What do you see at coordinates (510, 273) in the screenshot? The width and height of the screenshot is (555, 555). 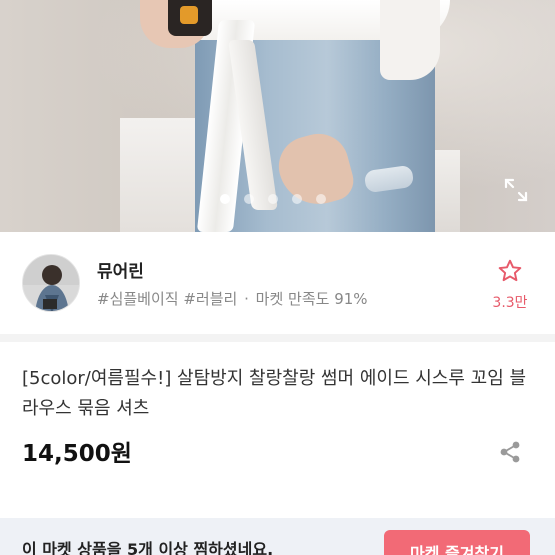 I see `star-icon` at bounding box center [510, 273].